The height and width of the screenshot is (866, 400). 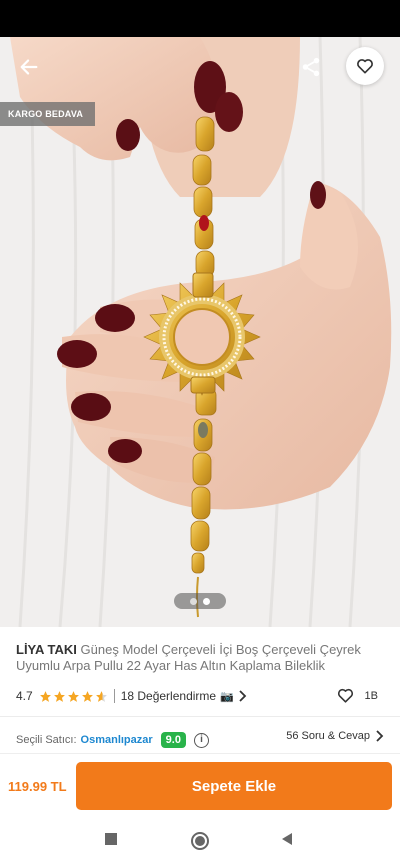 What do you see at coordinates (357, 695) in the screenshot?
I see `favorites-count: 1B` at bounding box center [357, 695].